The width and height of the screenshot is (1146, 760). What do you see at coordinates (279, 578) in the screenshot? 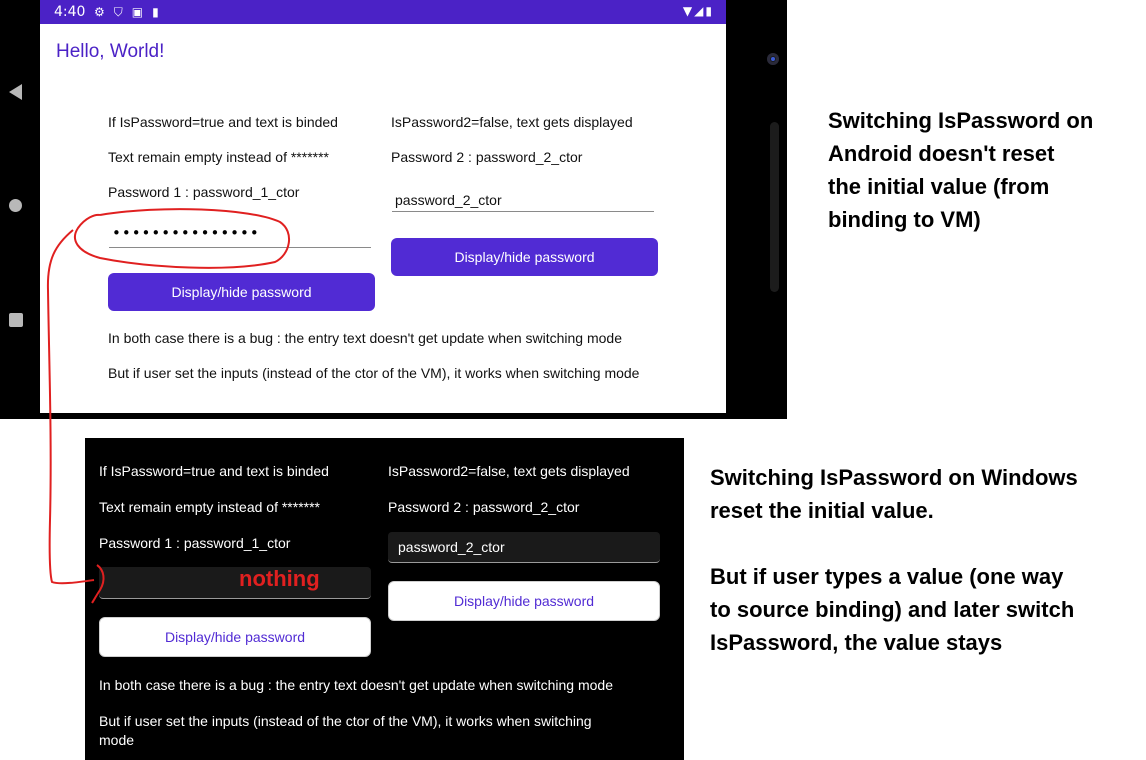
I see `annotation-label: nothing` at bounding box center [279, 578].